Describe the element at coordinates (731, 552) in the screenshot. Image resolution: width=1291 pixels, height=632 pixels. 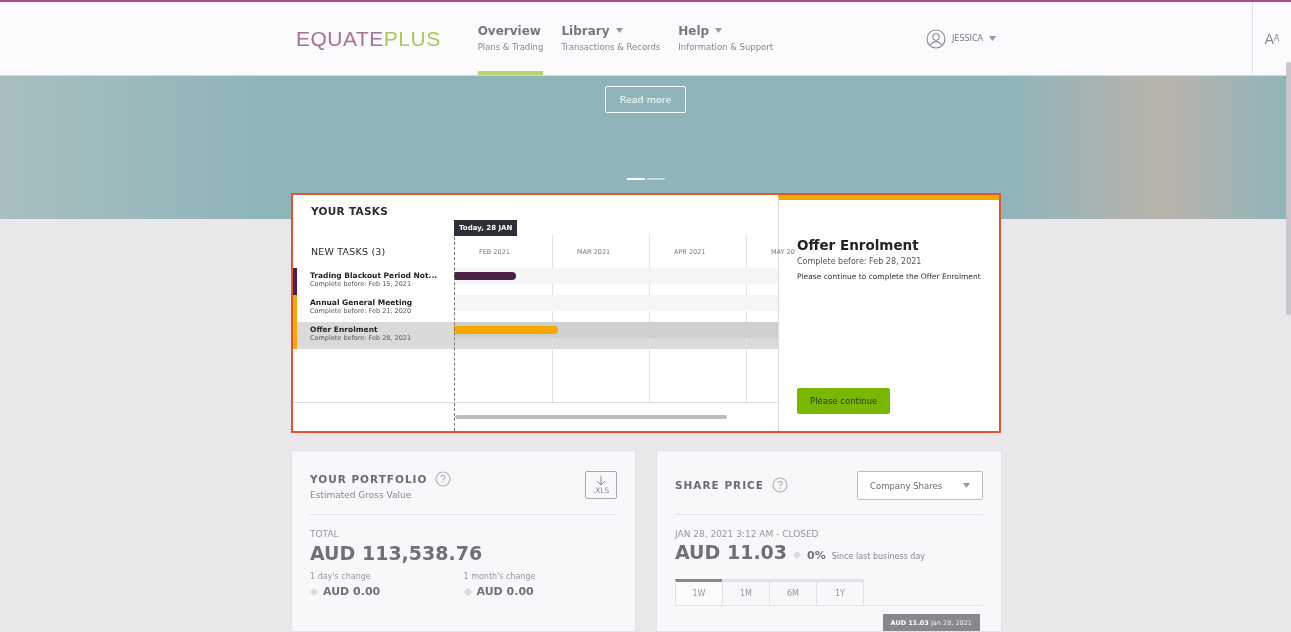
I see `share-price-value: AUD 11.03` at that location.